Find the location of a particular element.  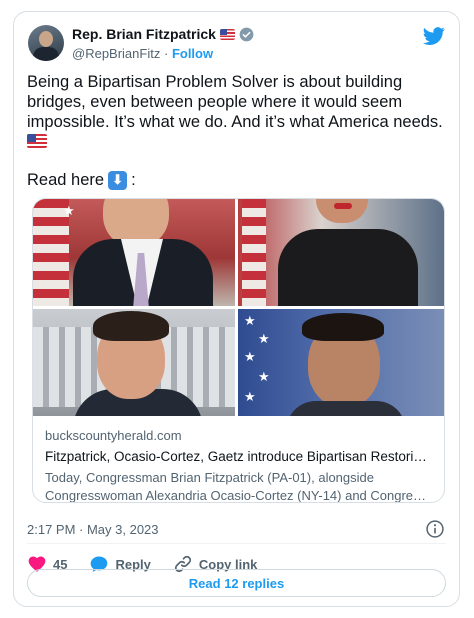

down-arrow-emoji: ⬇ is located at coordinates (118, 180).